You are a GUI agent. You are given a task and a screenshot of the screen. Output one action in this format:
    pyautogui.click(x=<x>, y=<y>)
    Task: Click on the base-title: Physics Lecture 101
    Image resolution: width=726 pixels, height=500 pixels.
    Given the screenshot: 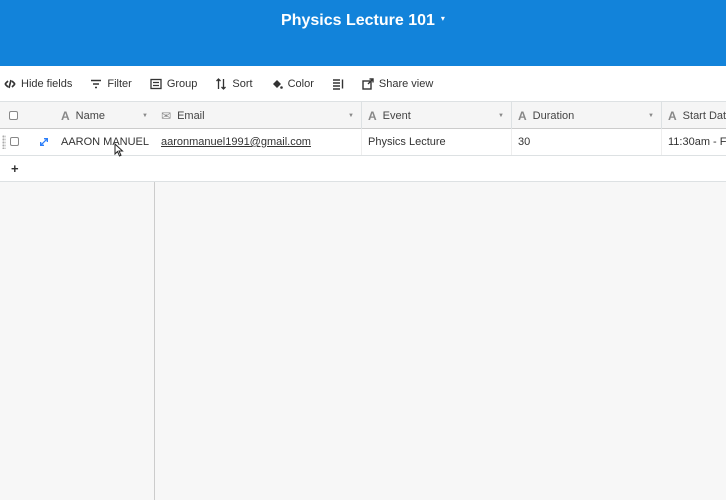 What is the action you would take?
    pyautogui.click(x=358, y=20)
    